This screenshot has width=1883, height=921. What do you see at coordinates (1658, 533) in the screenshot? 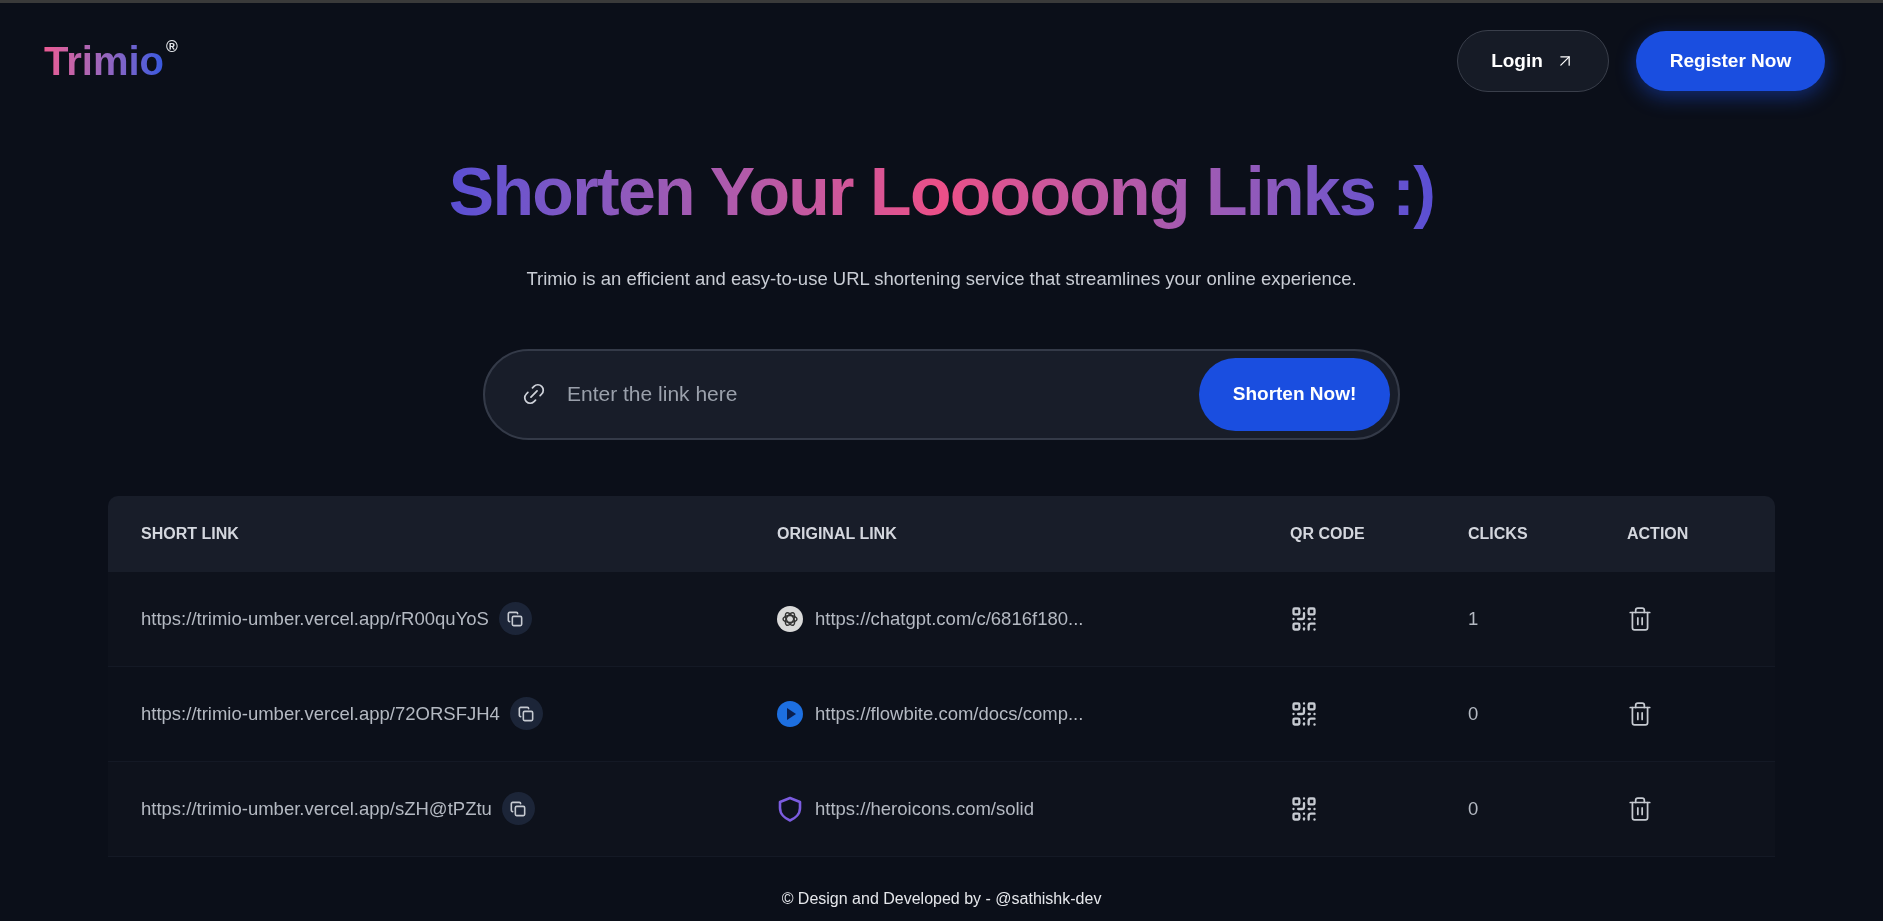
I see `column-header: ACTION` at bounding box center [1658, 533].